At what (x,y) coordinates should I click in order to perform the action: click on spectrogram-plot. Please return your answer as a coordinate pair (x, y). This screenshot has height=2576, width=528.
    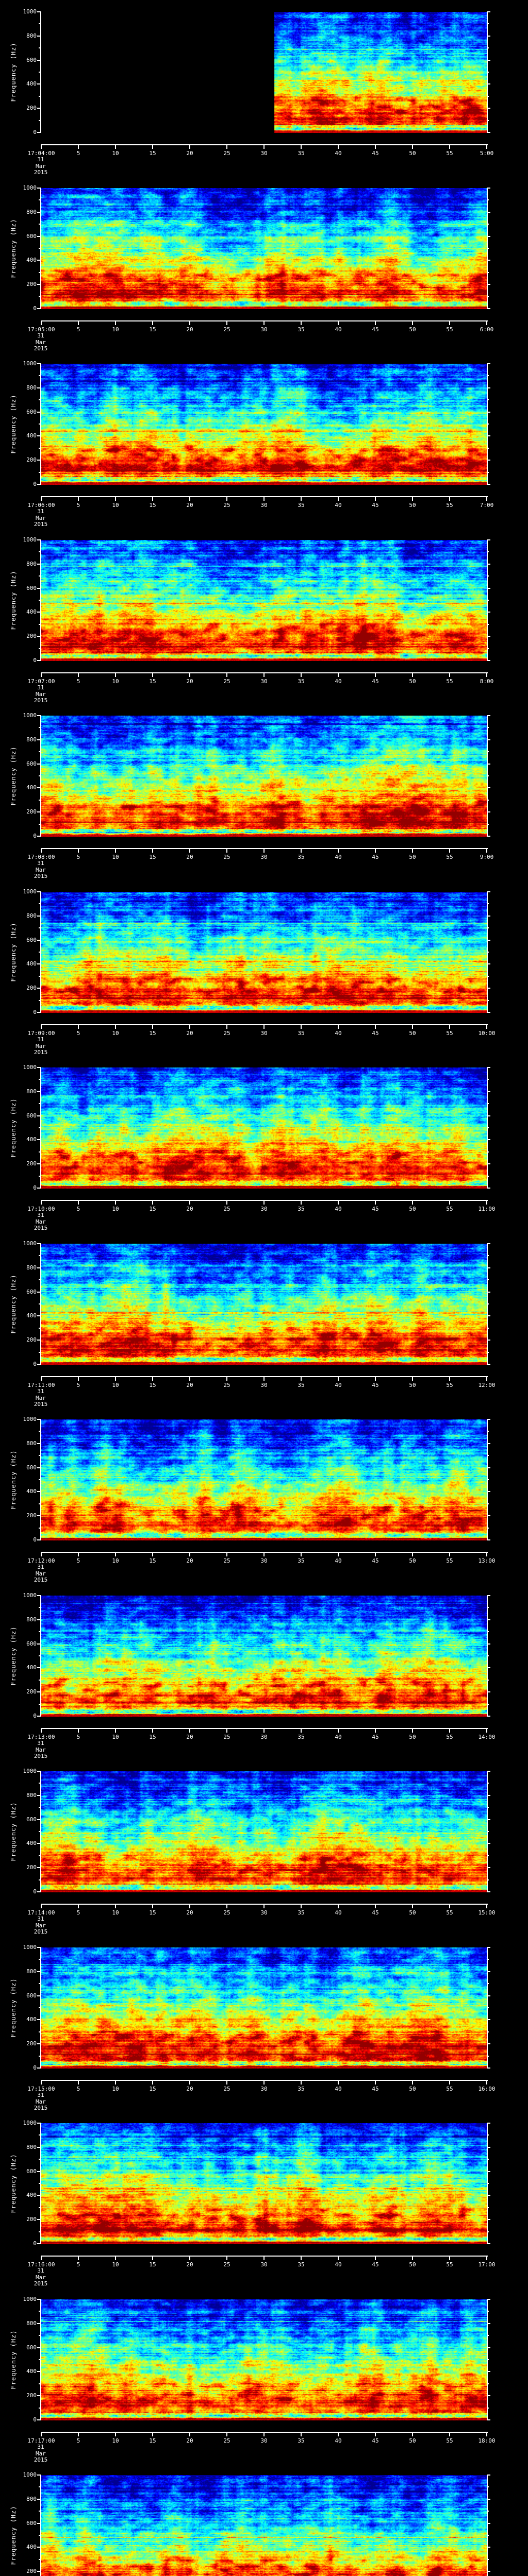
    Looking at the image, I should click on (264, 2359).